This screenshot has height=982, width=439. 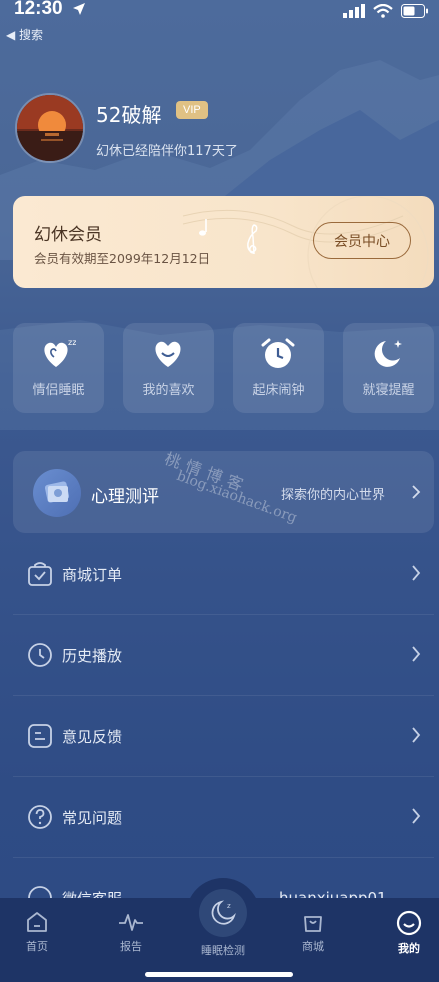 I want to click on location-arrow-icon, so click(x=79, y=9).